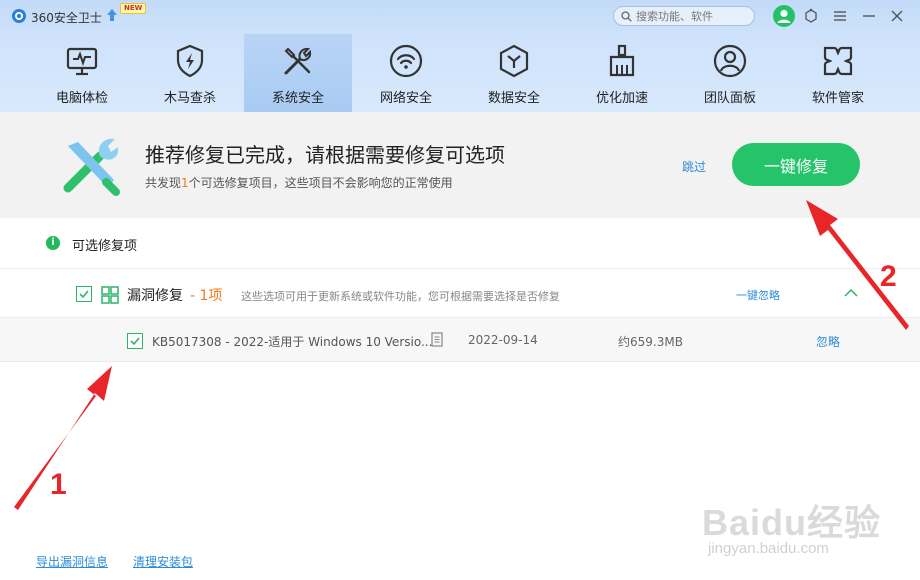 The width and height of the screenshot is (920, 580). What do you see at coordinates (163, 183) in the screenshot?
I see `subtitle-prefix: 共发现` at bounding box center [163, 183].